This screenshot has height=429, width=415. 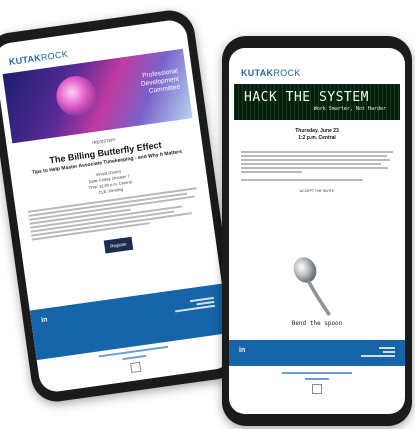 I want to click on hero-text: Professional Development Committee, so click(x=160, y=81).